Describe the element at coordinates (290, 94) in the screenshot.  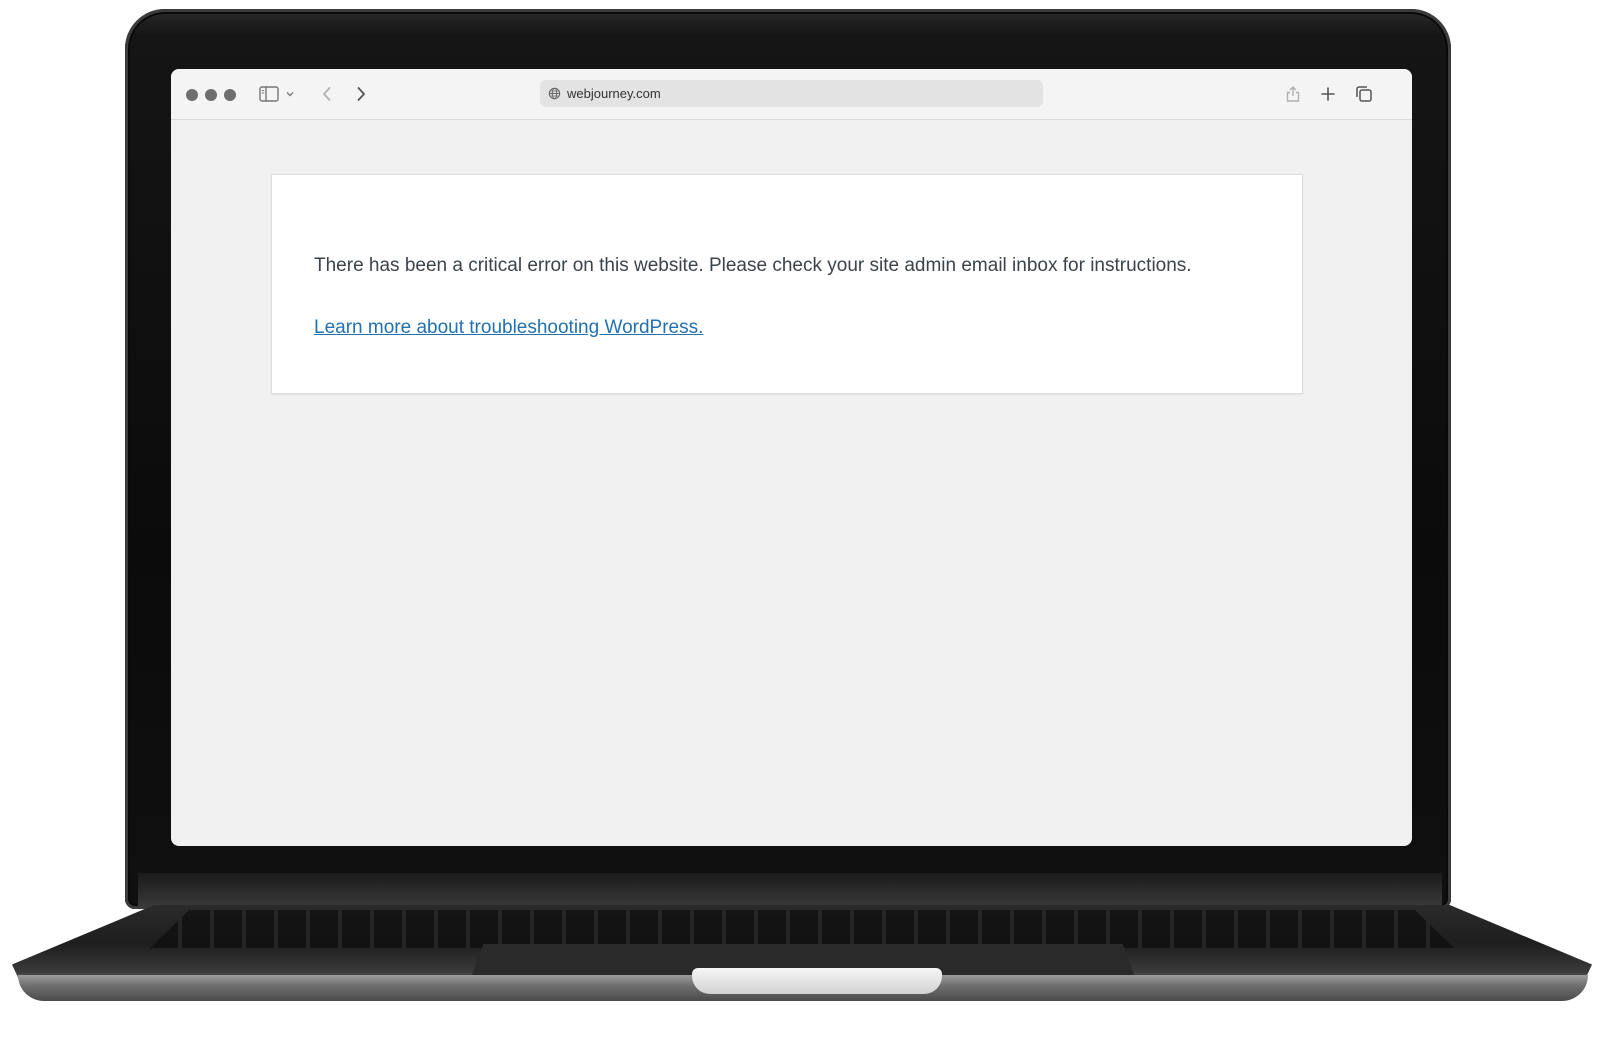
I see `chevron-down-icon` at that location.